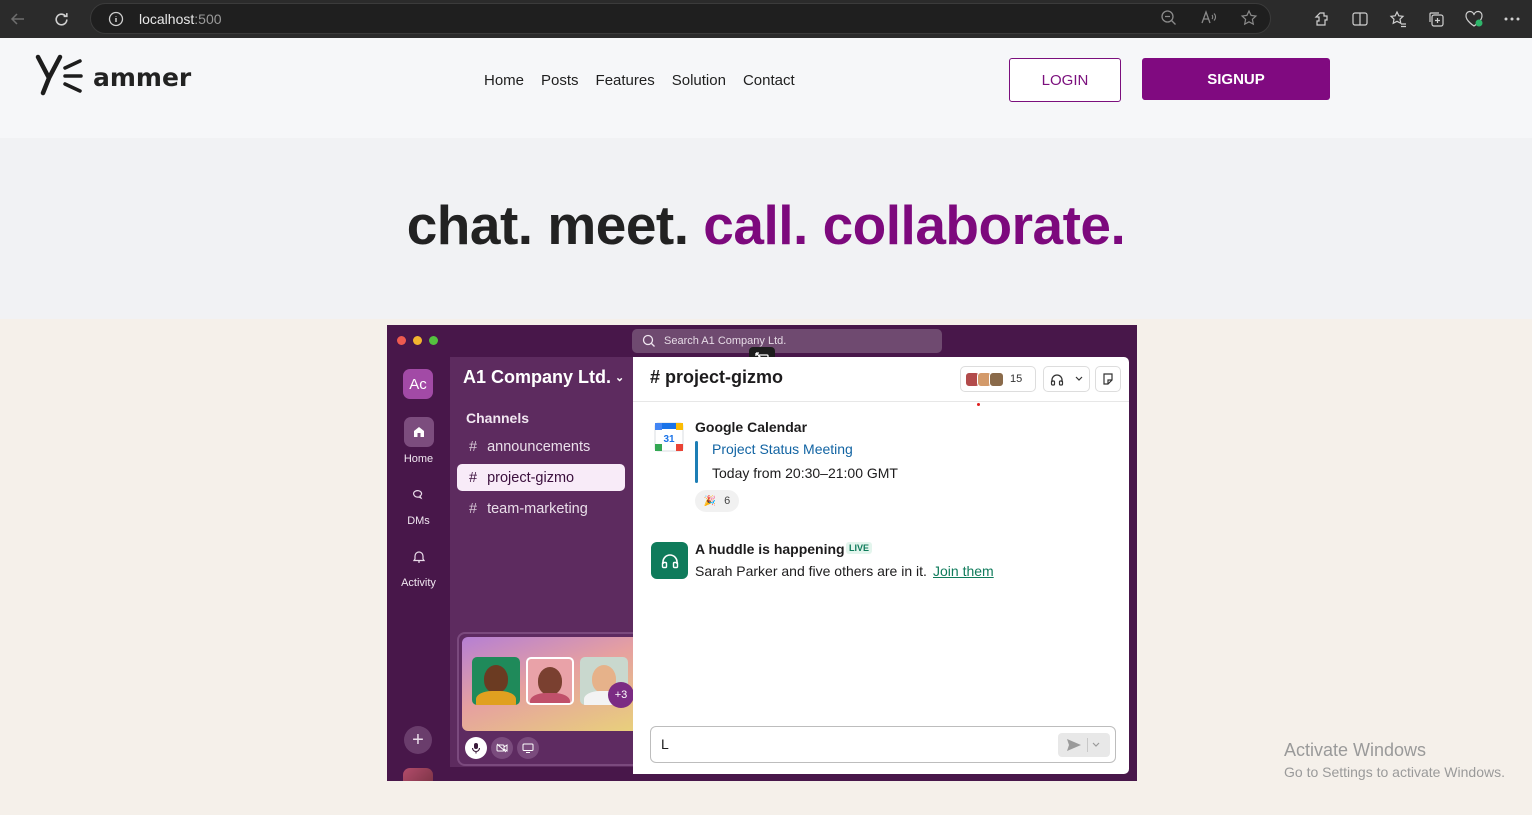 The height and width of the screenshot is (815, 1532). I want to click on site-logo: ammer, so click(113, 74).